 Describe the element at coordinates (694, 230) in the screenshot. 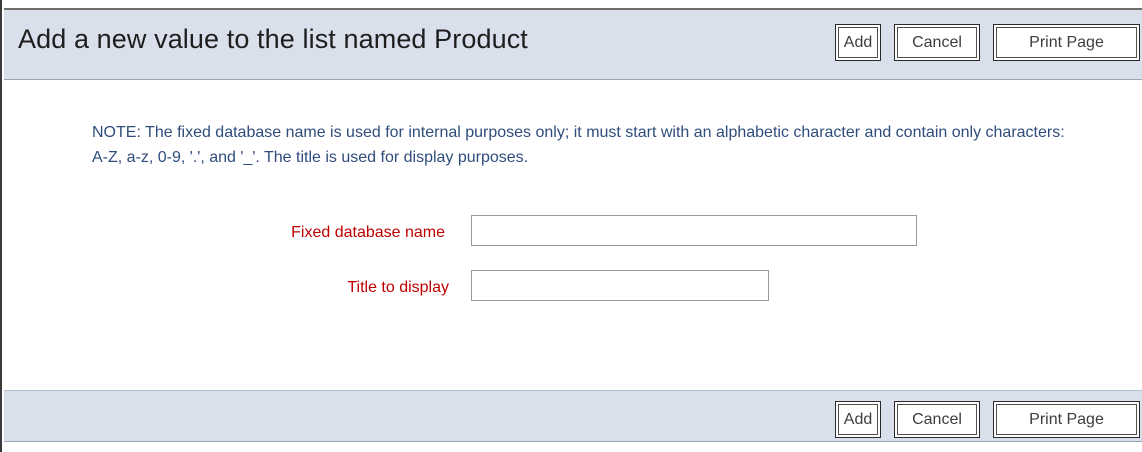

I see `db-name-input` at that location.